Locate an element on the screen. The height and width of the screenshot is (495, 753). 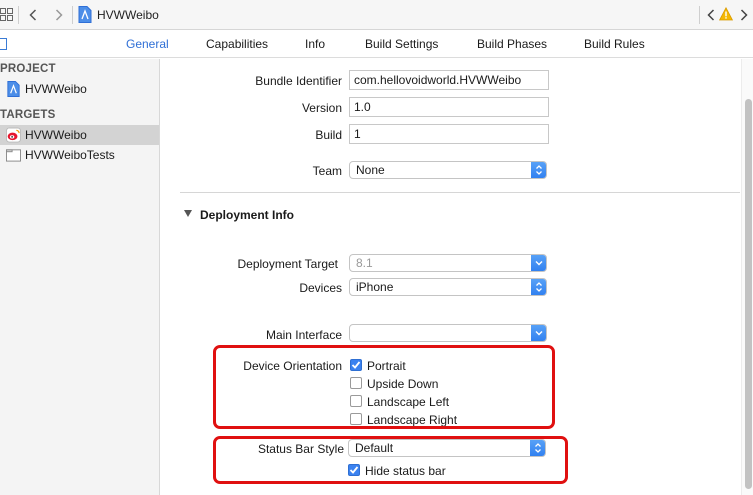
breadcrumb: HVWWeibo is located at coordinates (128, 15).